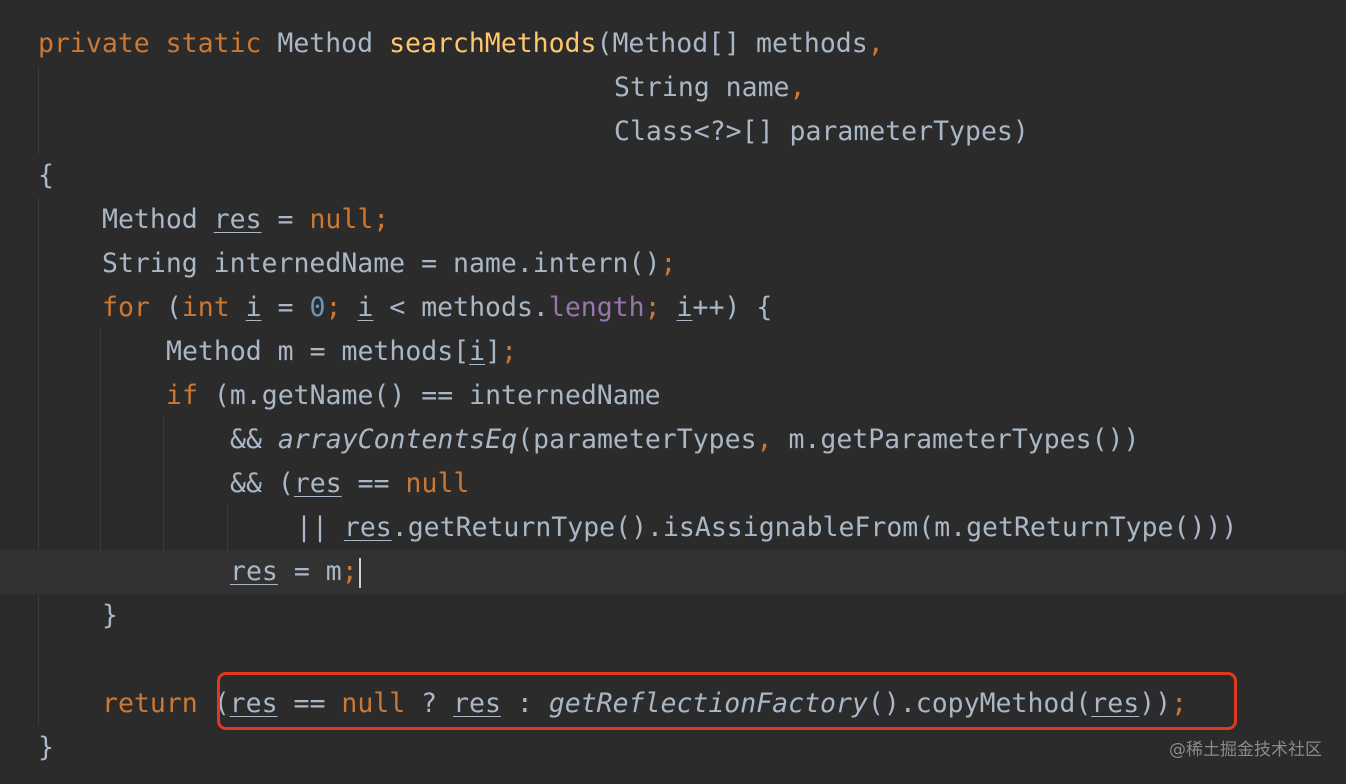 Image resolution: width=1346 pixels, height=784 pixels. I want to click on parameter-list-start: (Method[] methods, so click(732, 43).